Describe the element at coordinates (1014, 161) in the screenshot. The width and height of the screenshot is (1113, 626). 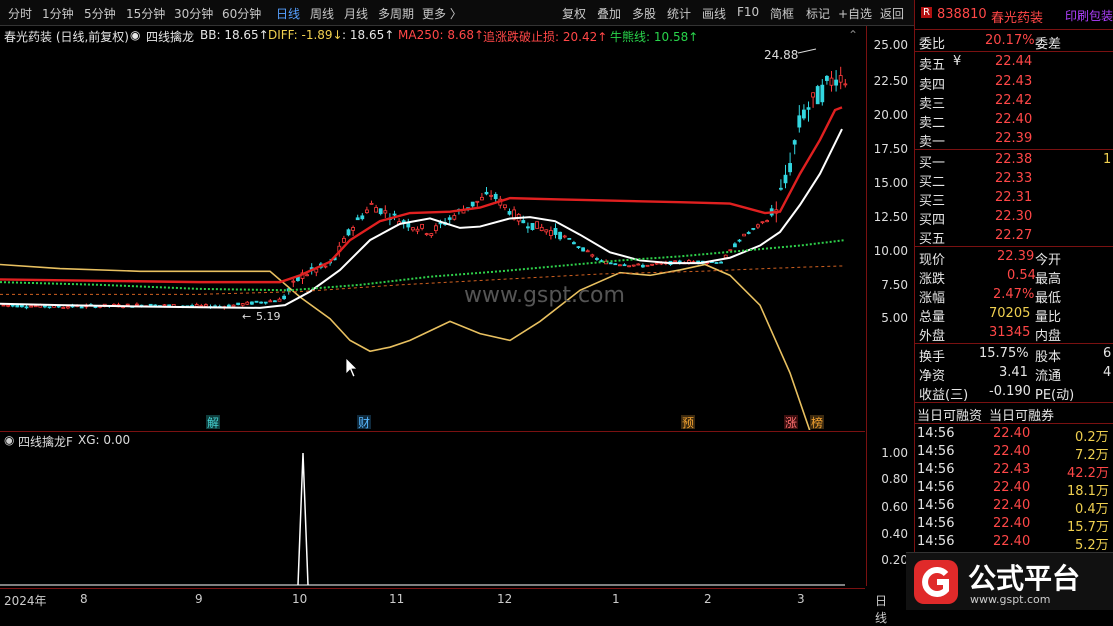
I see `bid-row: 买一 22.38 1` at that location.